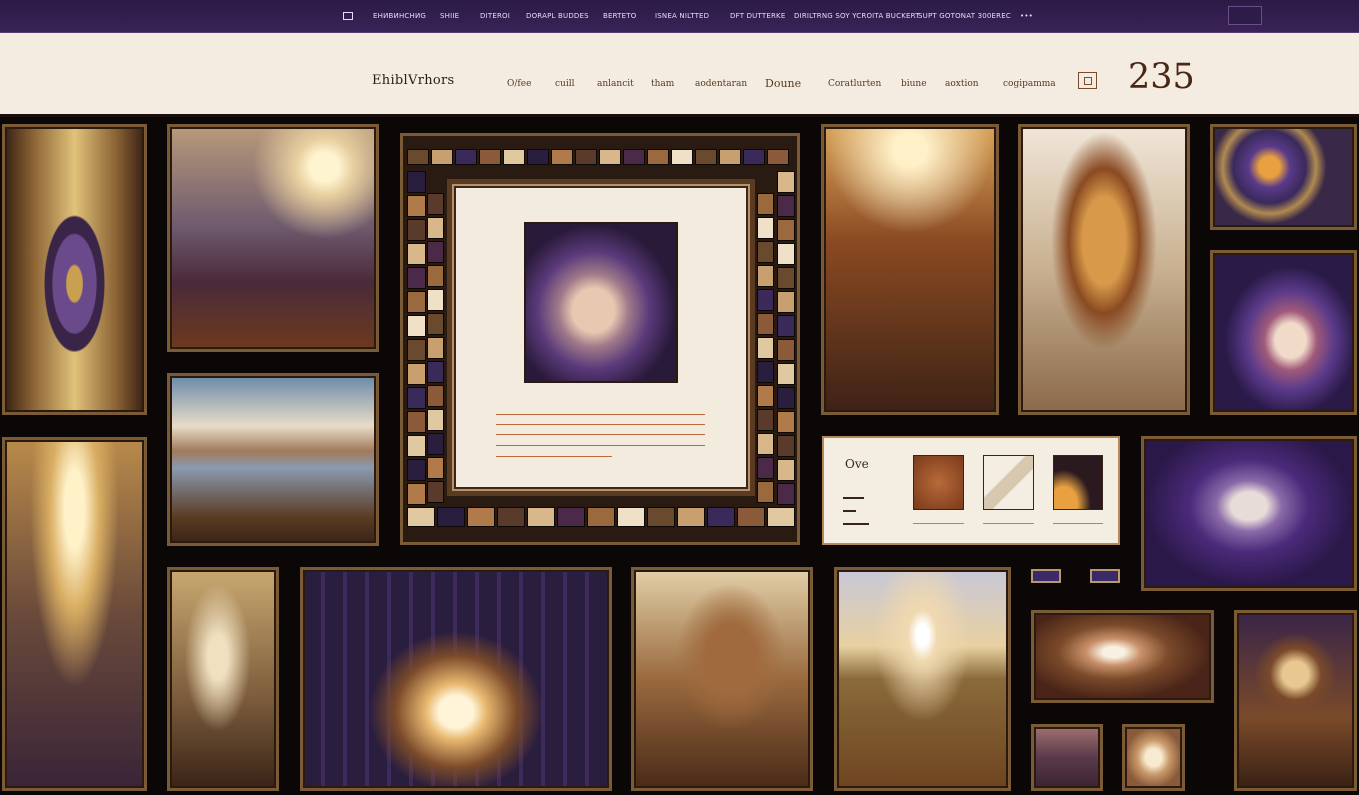 The image size is (1359, 795). What do you see at coordinates (601, 302) in the screenshot?
I see `featured-artwork` at bounding box center [601, 302].